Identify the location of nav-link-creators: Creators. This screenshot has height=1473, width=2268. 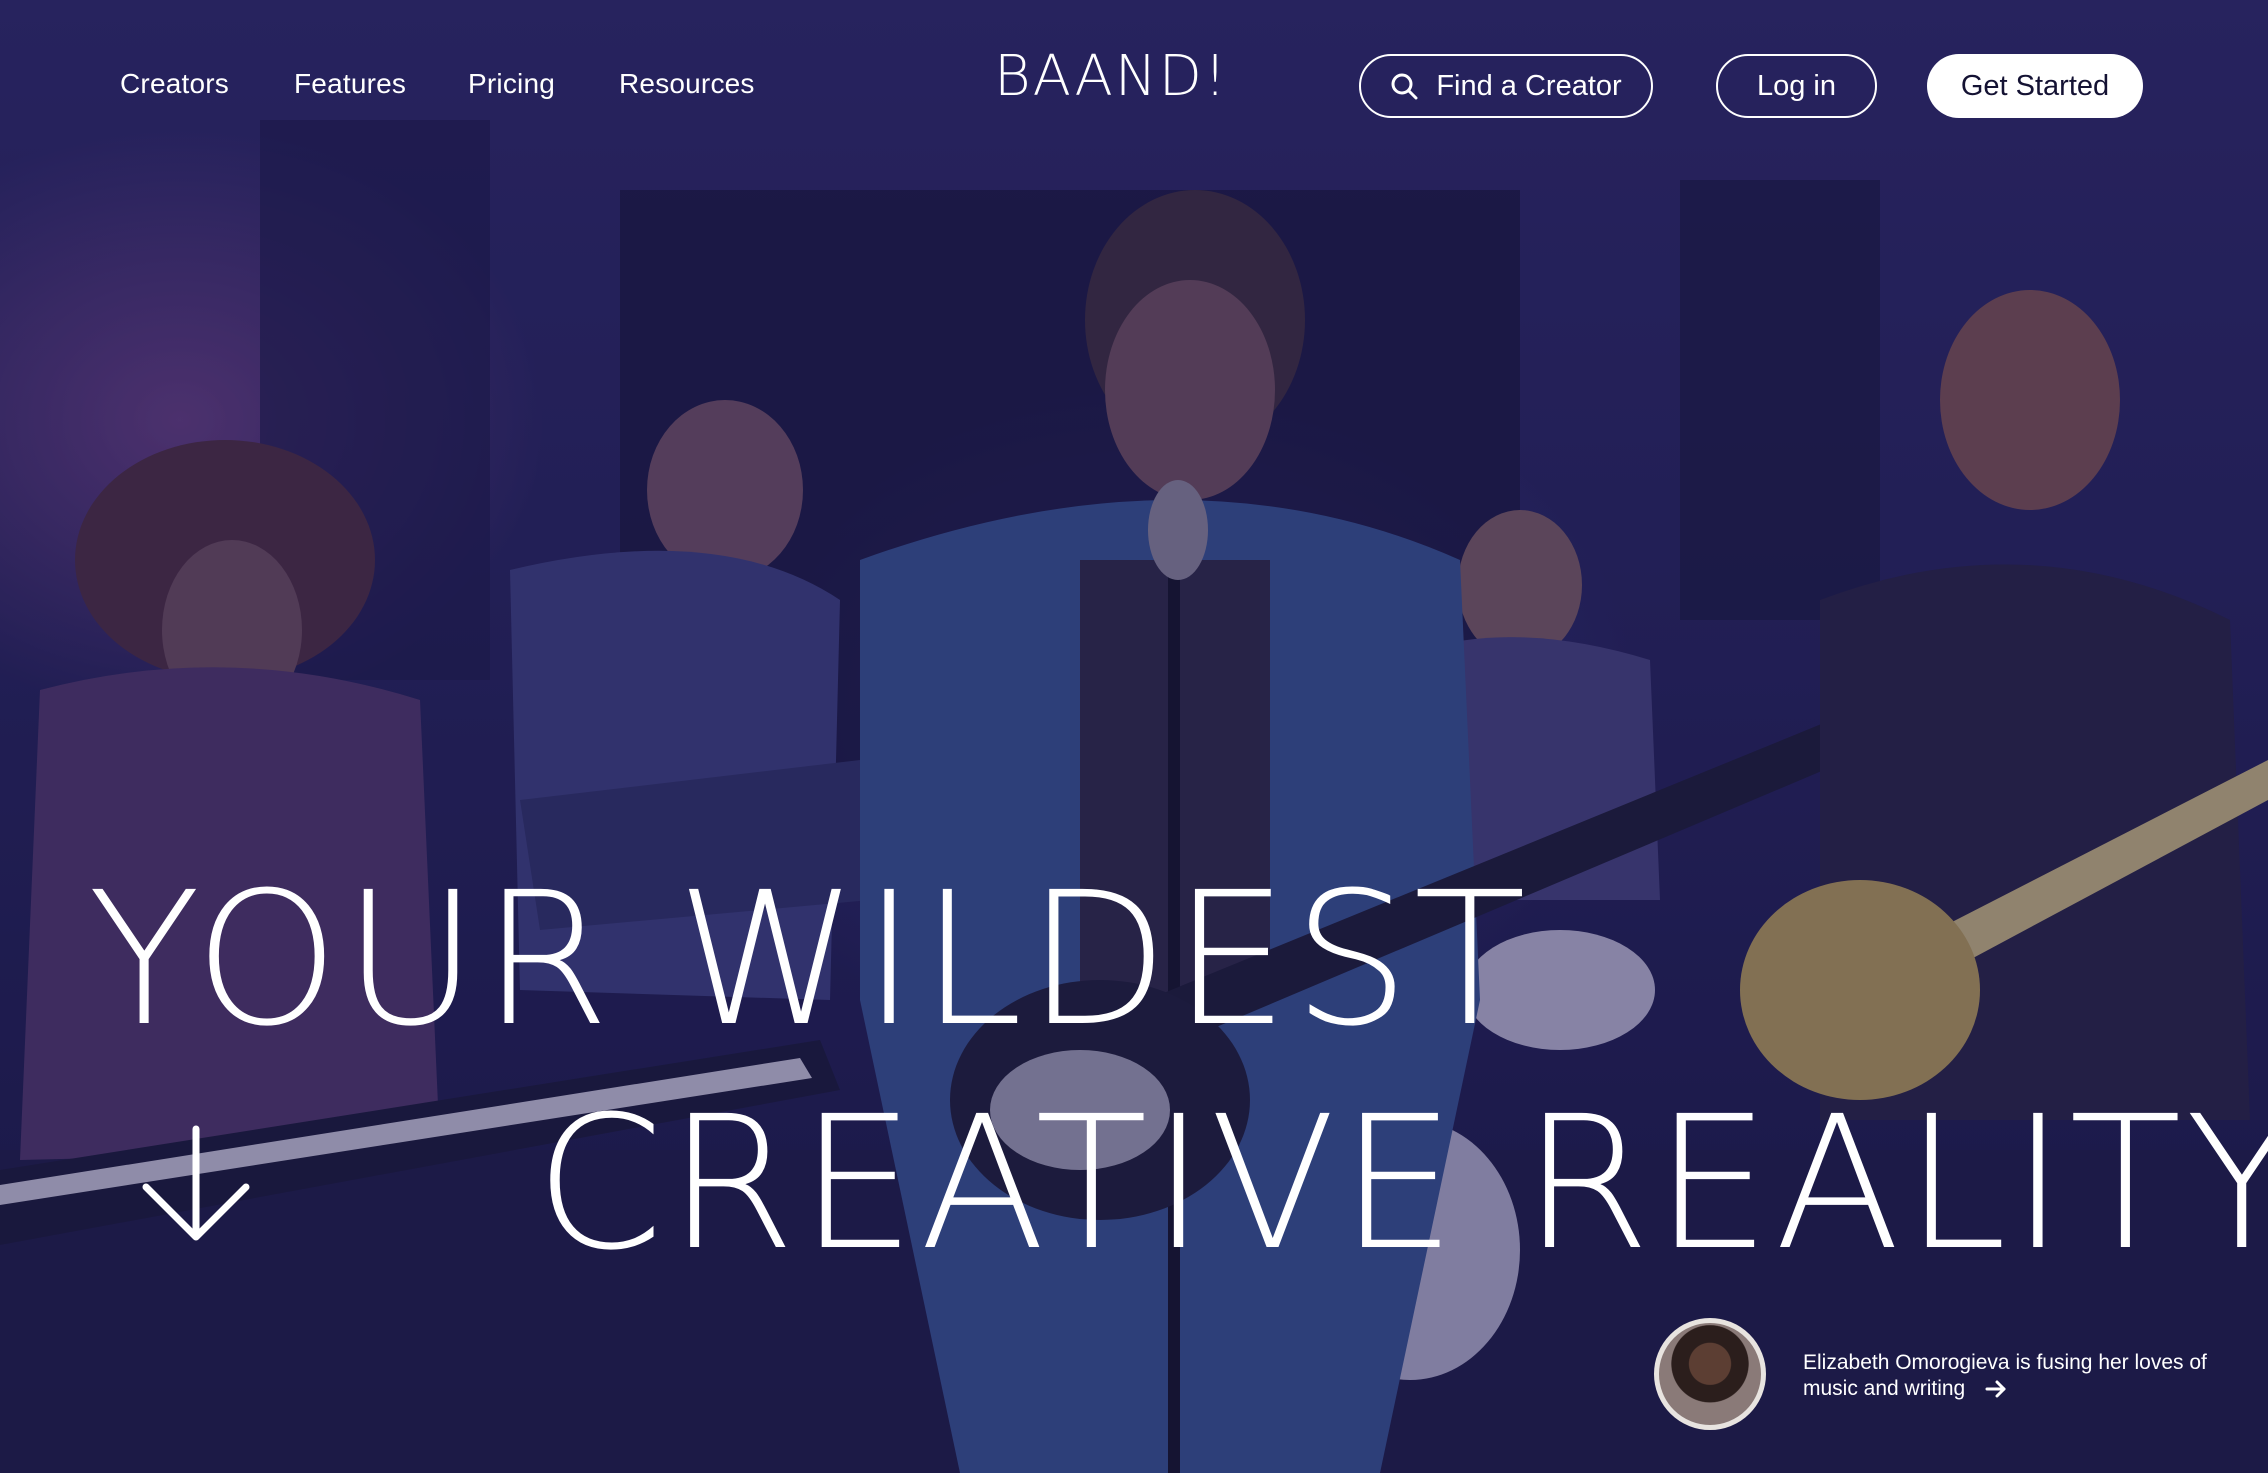
(174, 84).